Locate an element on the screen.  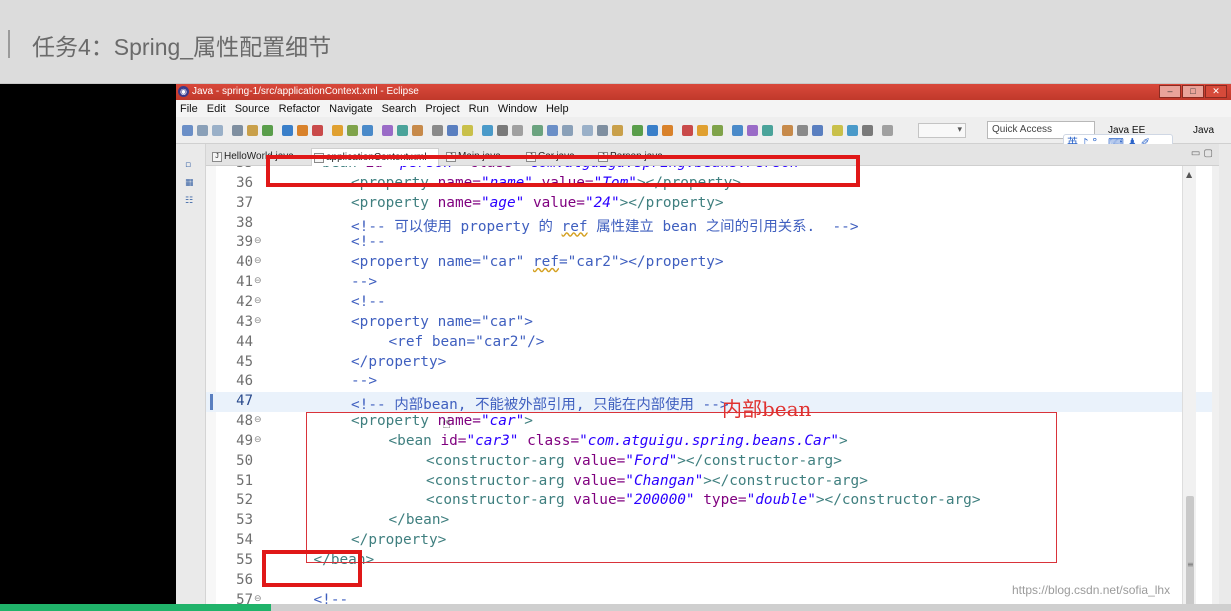
menu-item-window: Window is located at coordinates (517, 109).